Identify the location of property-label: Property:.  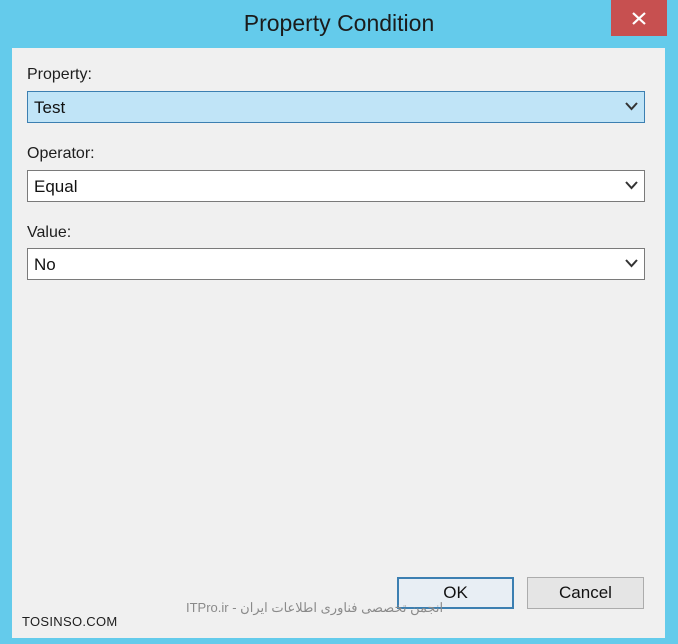
(59, 74).